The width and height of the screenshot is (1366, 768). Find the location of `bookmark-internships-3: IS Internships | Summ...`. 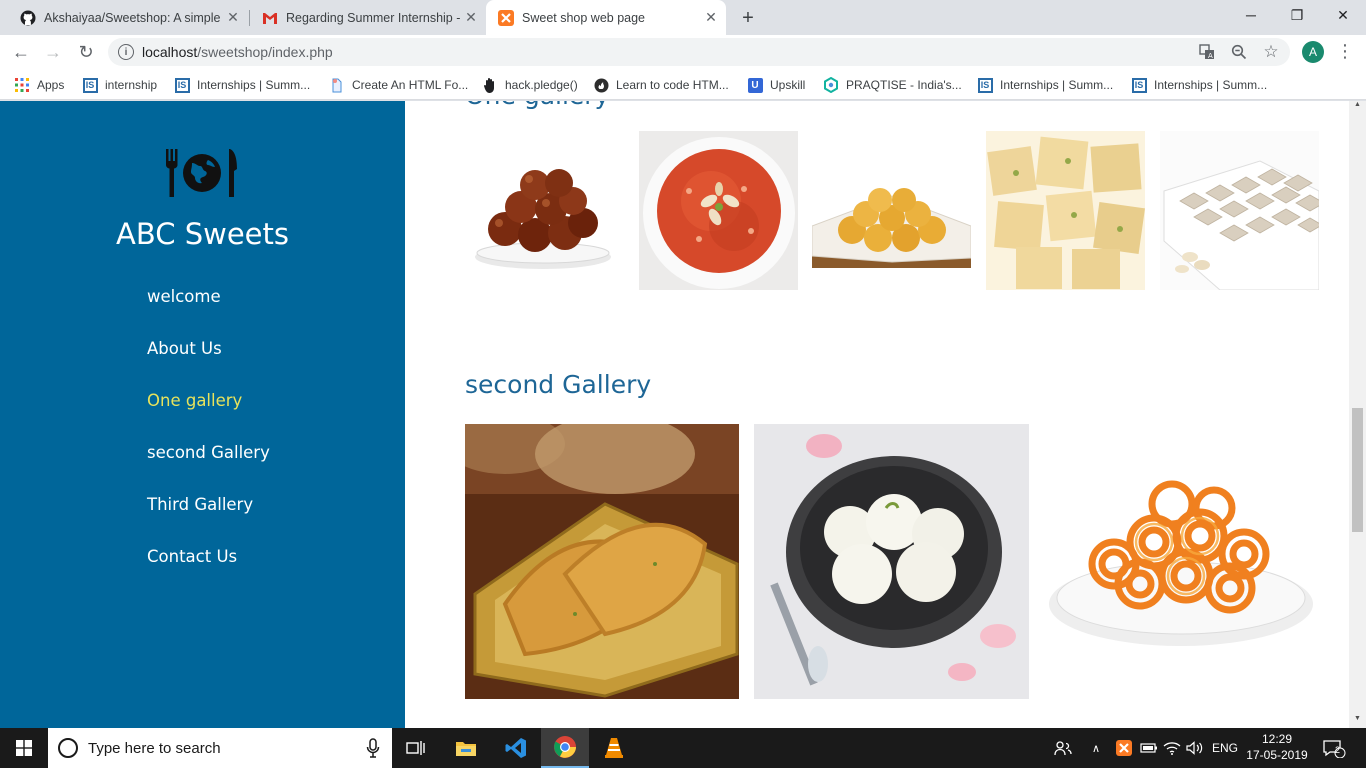

bookmark-internships-3: IS Internships | Summ... is located at coordinates (1199, 85).